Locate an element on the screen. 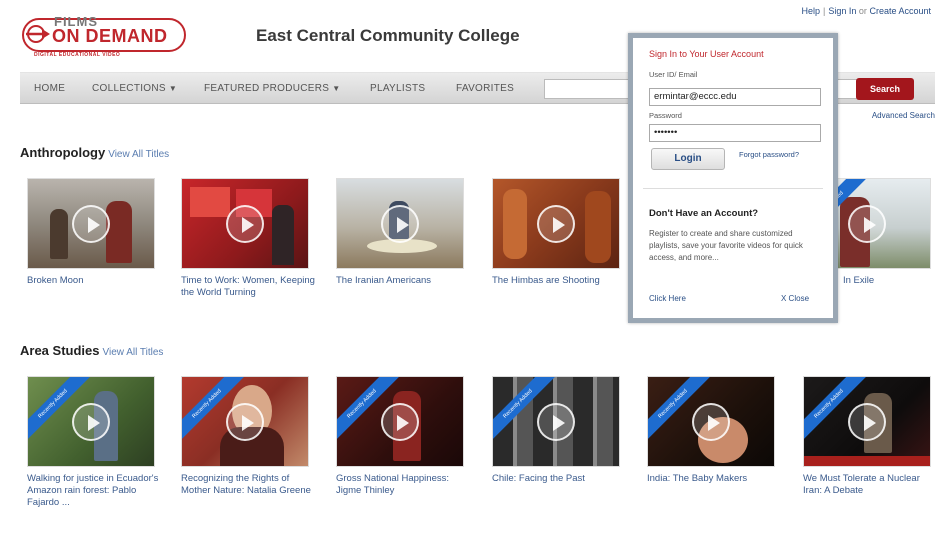  no-account-heading: Don't Have an Account? is located at coordinates (704, 213).